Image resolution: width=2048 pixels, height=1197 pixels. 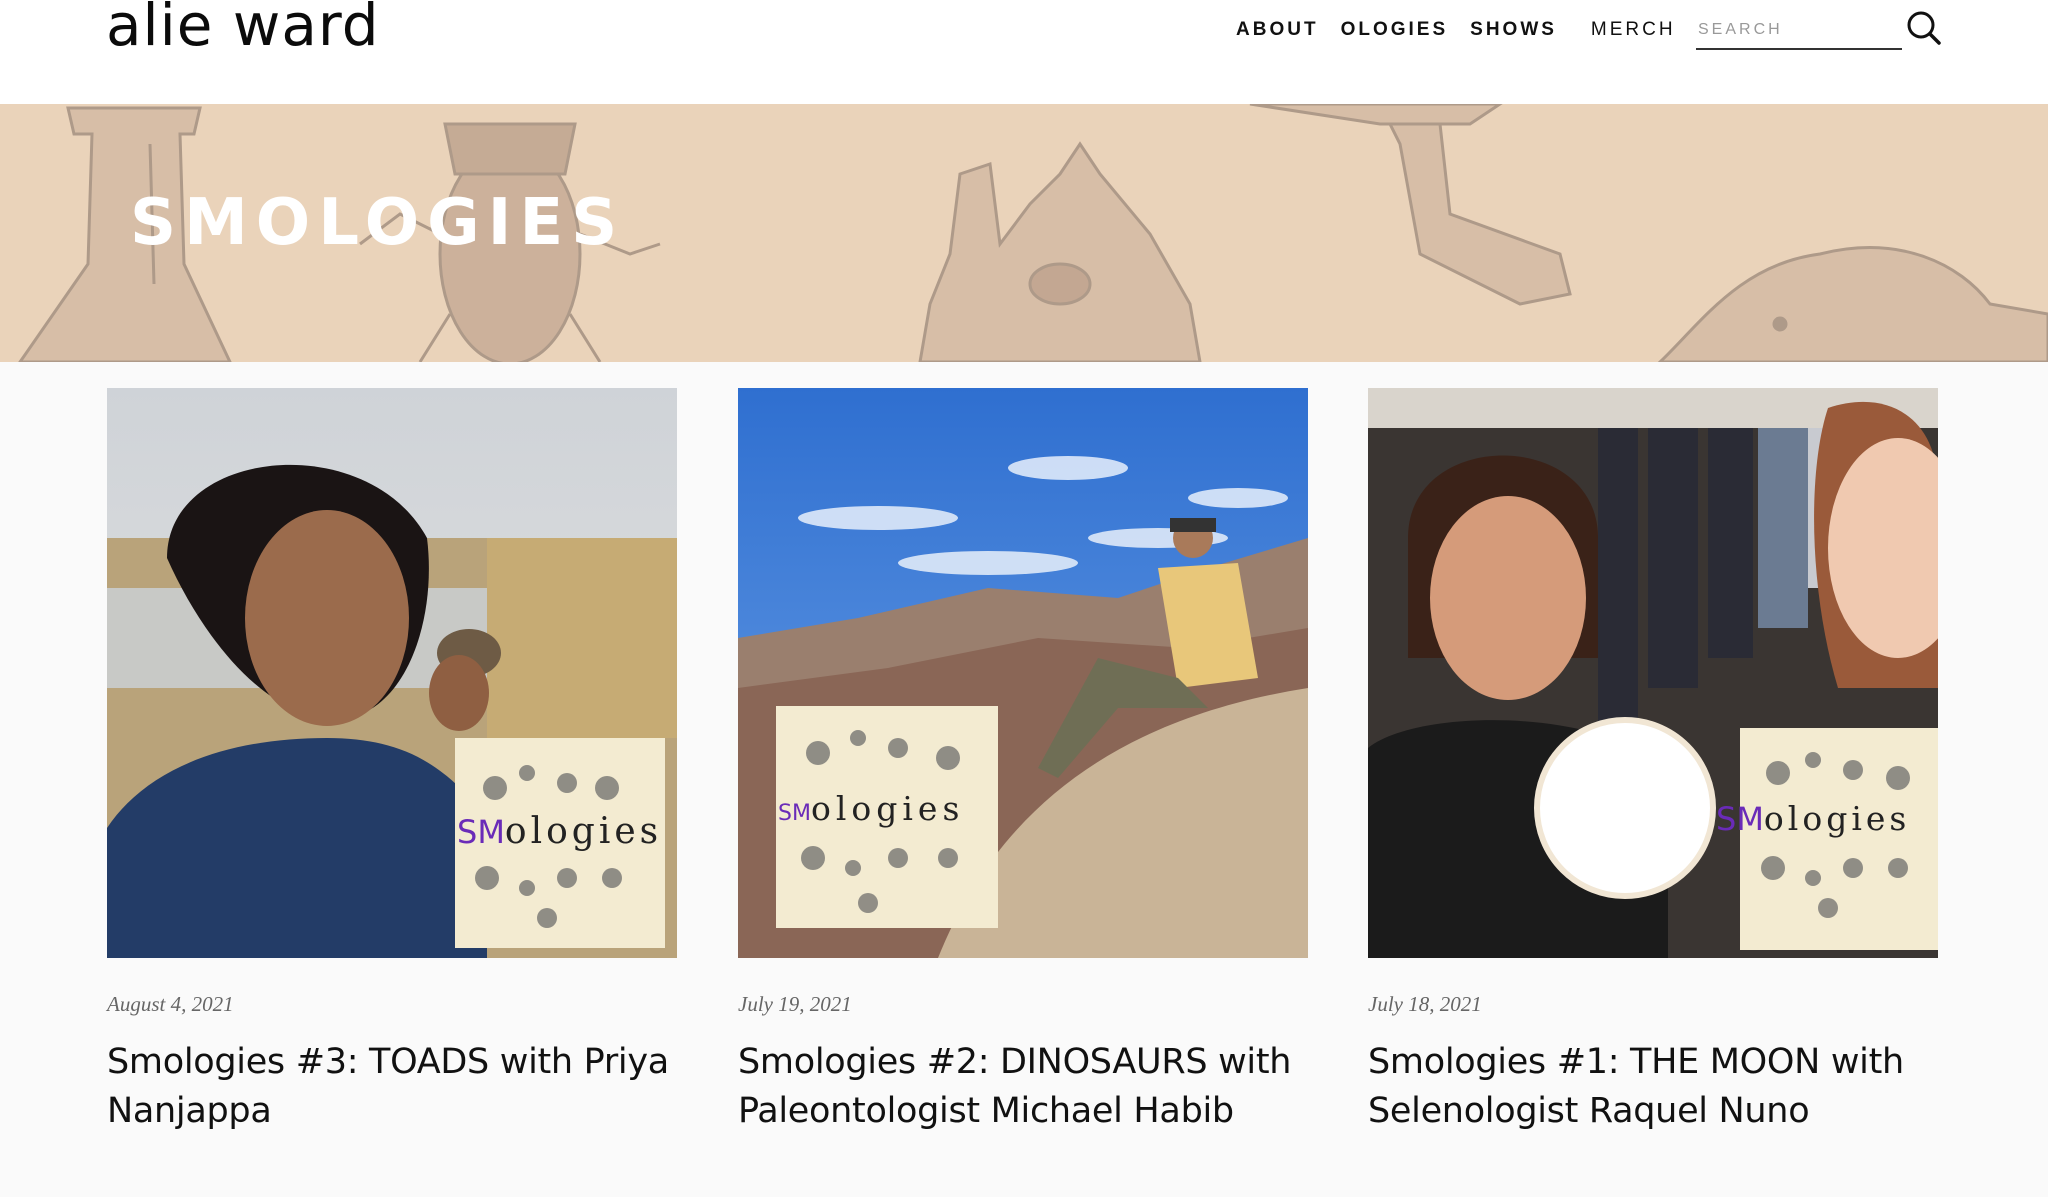 I want to click on search-field, so click(x=1799, y=31).